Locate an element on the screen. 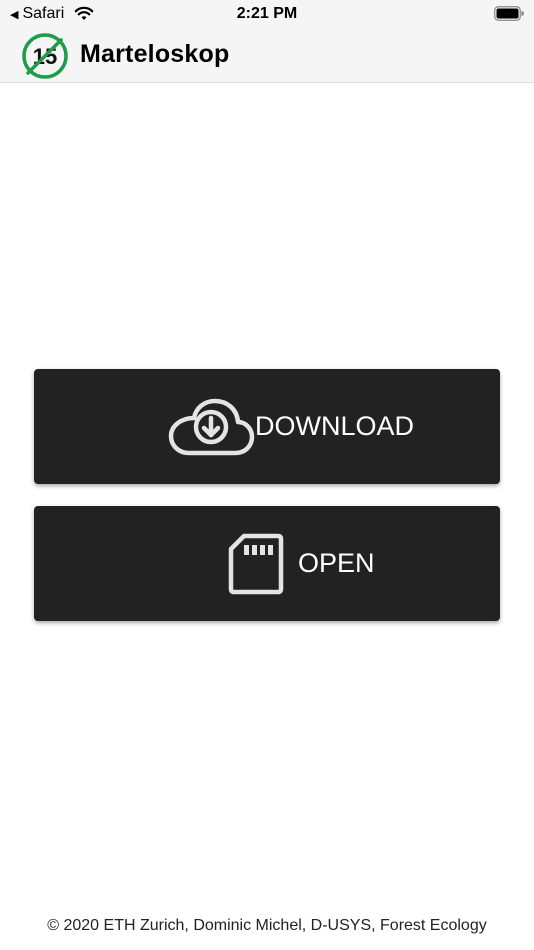 The image size is (534, 950). open-label: OPEN is located at coordinates (336, 563).